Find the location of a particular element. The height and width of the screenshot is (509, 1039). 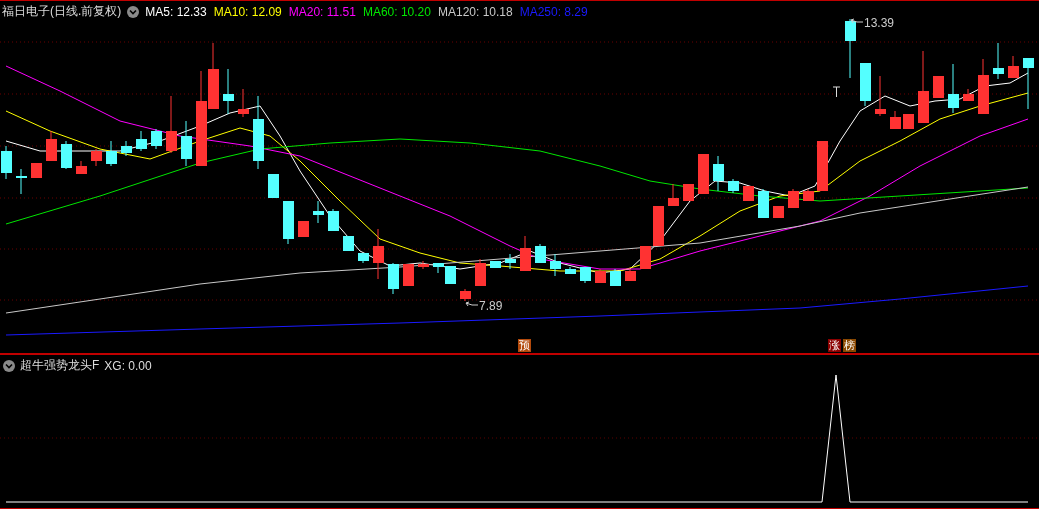

legend-value: MA60: 10.20 is located at coordinates (396, 11).